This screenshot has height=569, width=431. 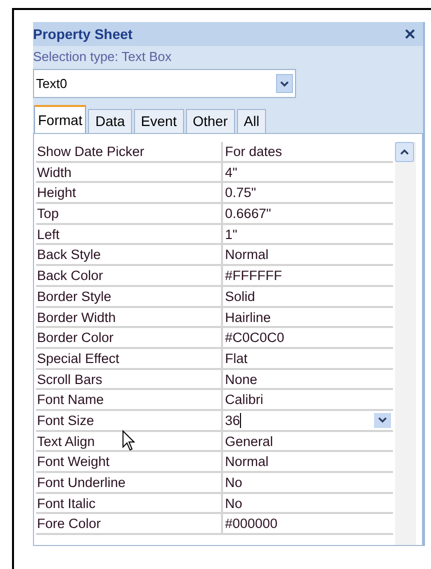 I want to click on selection-type-label: Selection type: Text Box, so click(x=103, y=57).